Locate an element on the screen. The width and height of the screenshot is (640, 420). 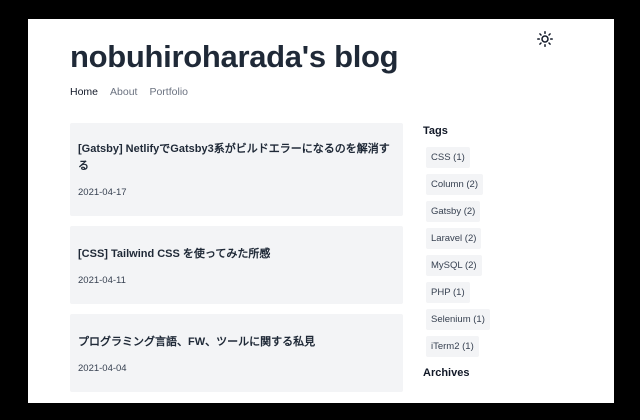
archives-heading: Archives is located at coordinates (446, 373).